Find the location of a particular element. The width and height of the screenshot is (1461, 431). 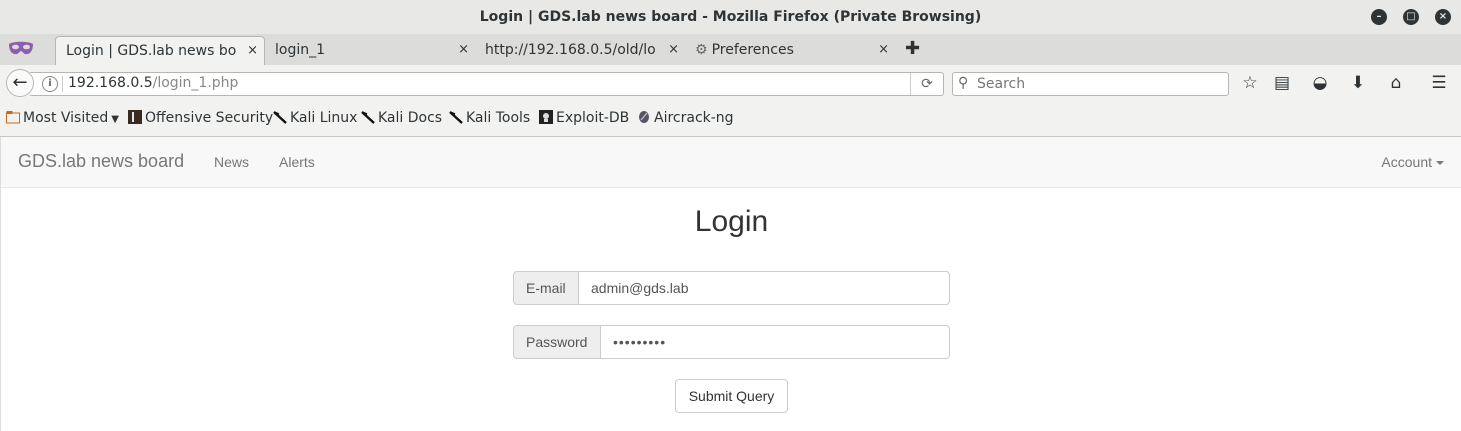

tab-login: Login | GDS.lab news bo... × is located at coordinates (160, 50).